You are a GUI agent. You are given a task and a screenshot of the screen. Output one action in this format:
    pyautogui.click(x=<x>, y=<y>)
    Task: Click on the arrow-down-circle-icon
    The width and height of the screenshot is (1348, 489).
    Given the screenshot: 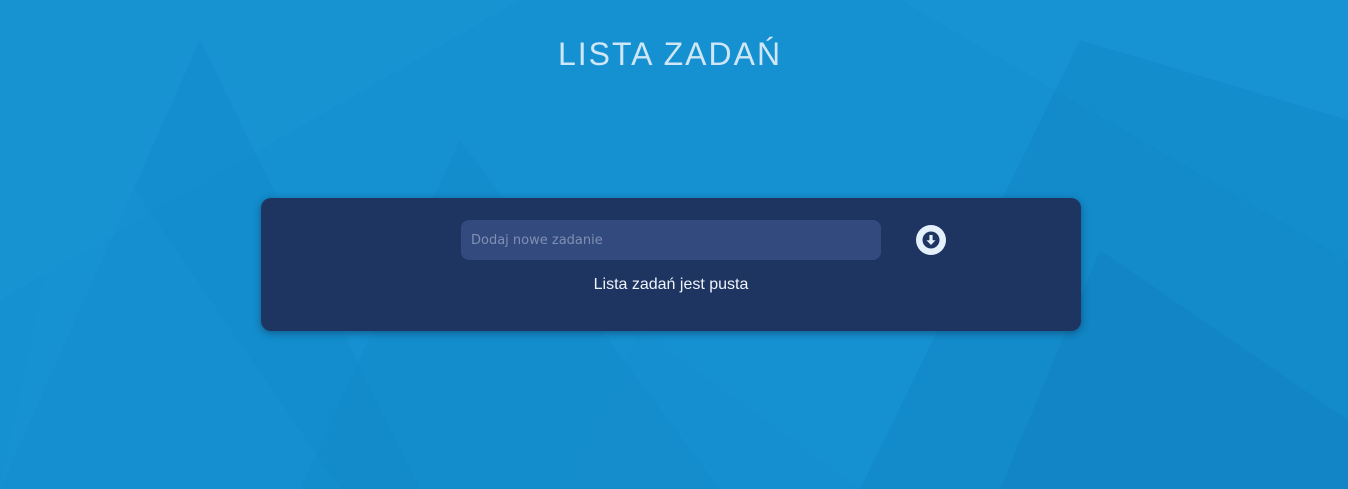 What is the action you would take?
    pyautogui.click(x=931, y=240)
    